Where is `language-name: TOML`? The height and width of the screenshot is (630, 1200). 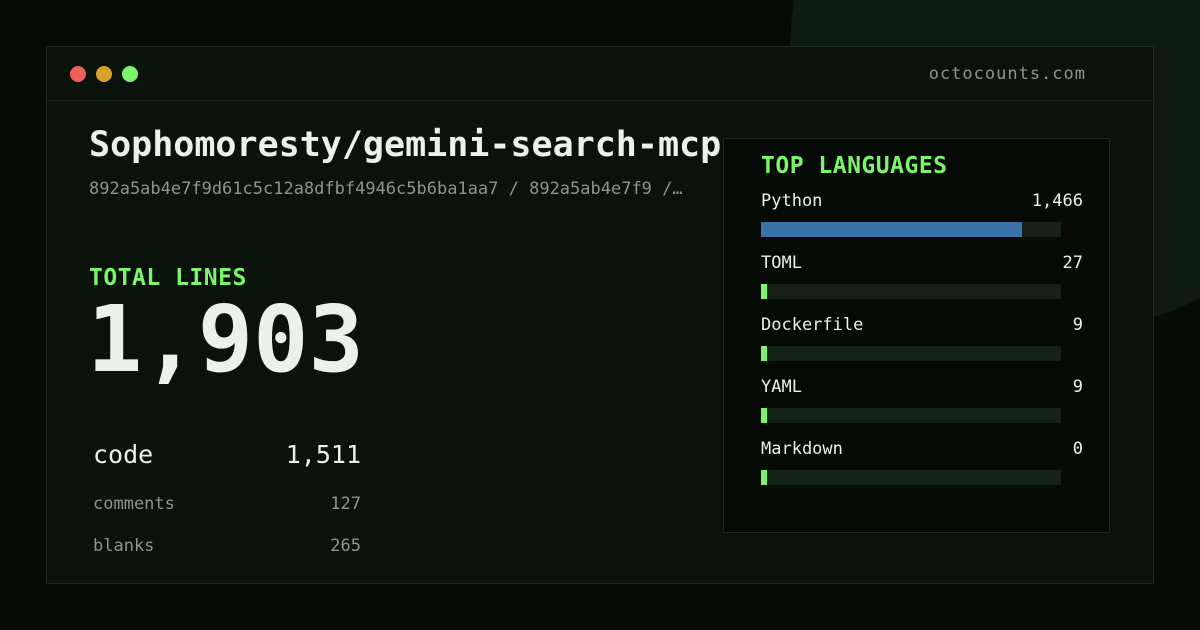 language-name: TOML is located at coordinates (781, 263).